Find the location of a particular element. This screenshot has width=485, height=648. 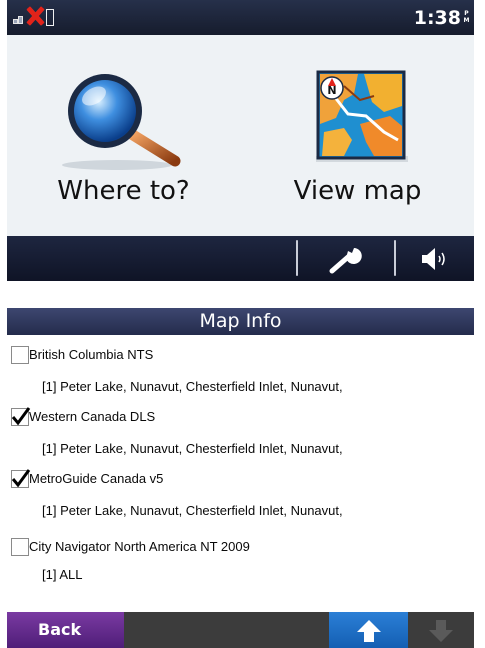

speaker-icon is located at coordinates (433, 259).